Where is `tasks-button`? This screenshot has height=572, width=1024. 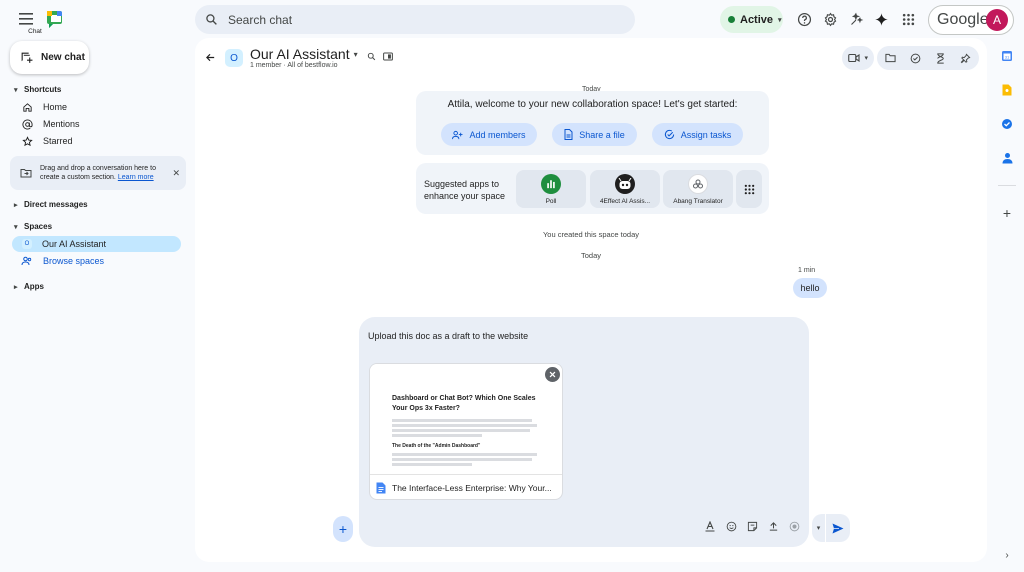
tasks-button is located at coordinates (915, 58).